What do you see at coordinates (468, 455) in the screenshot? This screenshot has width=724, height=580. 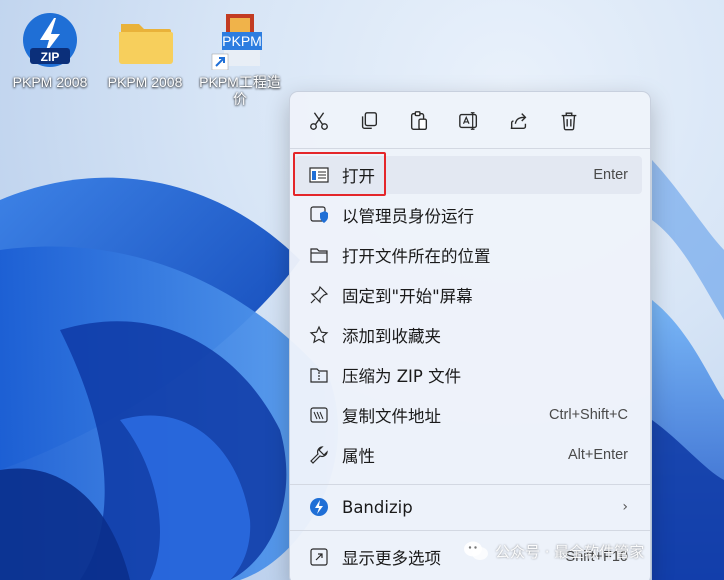 I see `menu-item-properties: 属性 Alt+Enter` at bounding box center [468, 455].